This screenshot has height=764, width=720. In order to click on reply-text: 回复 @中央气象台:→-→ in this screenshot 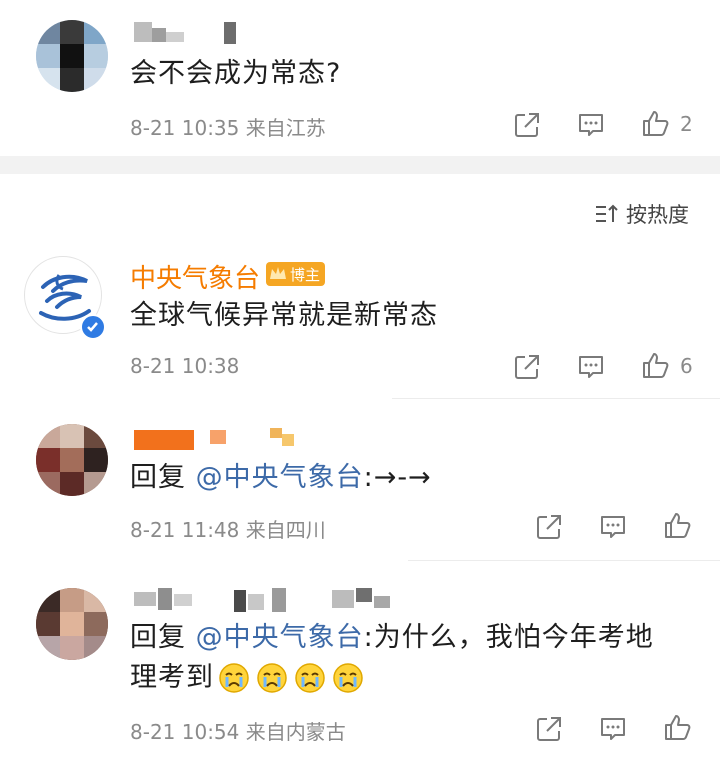, I will do `click(281, 478)`.